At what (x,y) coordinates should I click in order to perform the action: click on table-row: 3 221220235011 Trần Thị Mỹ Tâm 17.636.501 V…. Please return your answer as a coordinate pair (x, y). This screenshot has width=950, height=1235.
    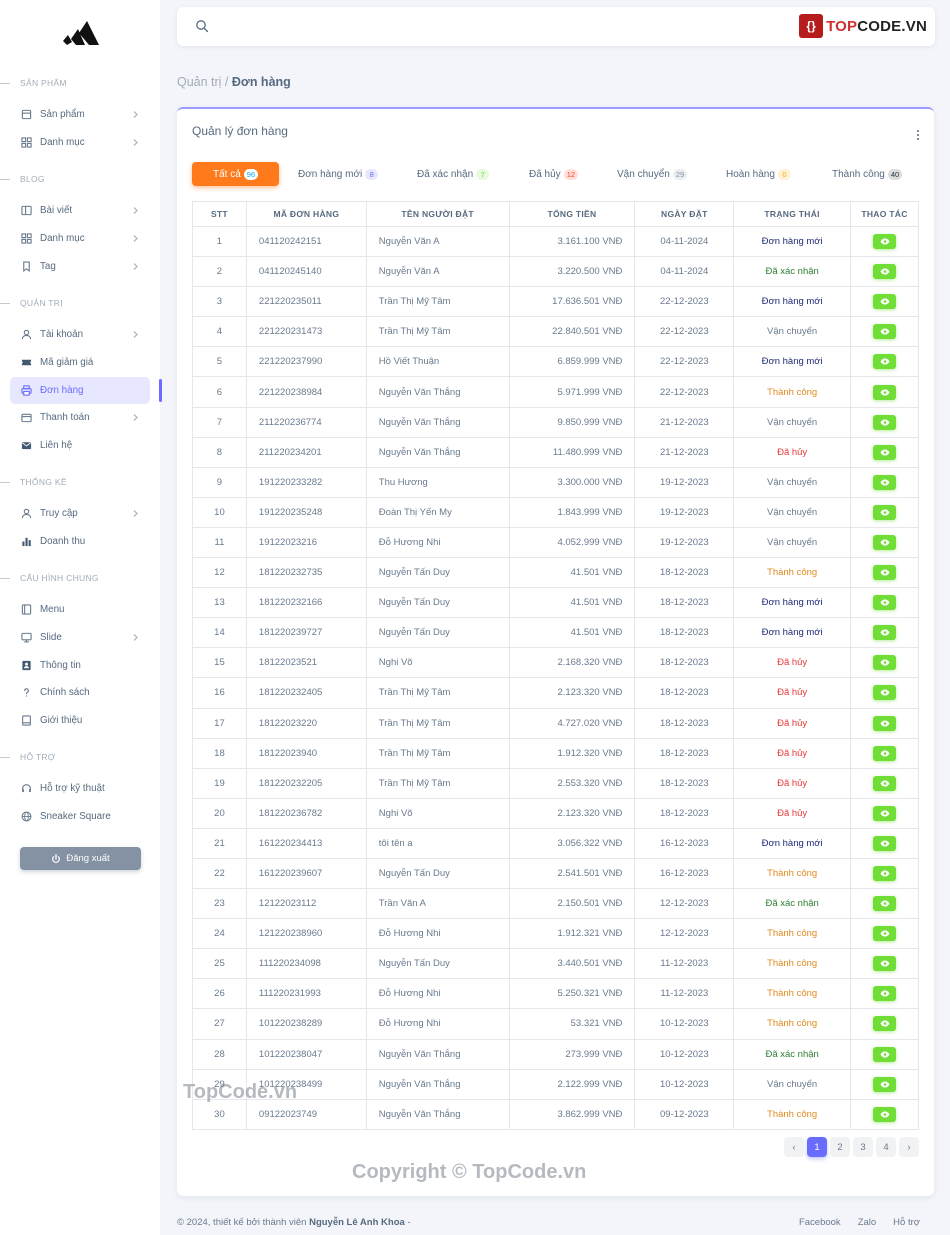
    Looking at the image, I should click on (555, 302).